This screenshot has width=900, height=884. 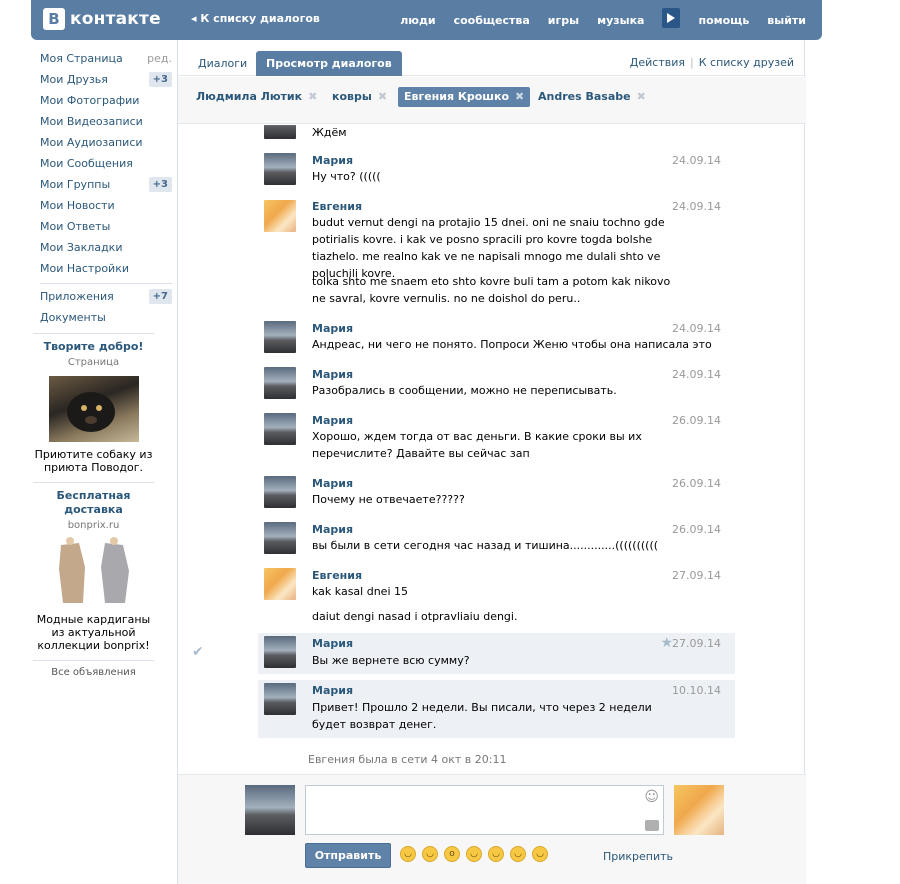 What do you see at coordinates (106, 142) in the screenshot?
I see `sidebar-item-audio: Мои Аудиозаписи` at bounding box center [106, 142].